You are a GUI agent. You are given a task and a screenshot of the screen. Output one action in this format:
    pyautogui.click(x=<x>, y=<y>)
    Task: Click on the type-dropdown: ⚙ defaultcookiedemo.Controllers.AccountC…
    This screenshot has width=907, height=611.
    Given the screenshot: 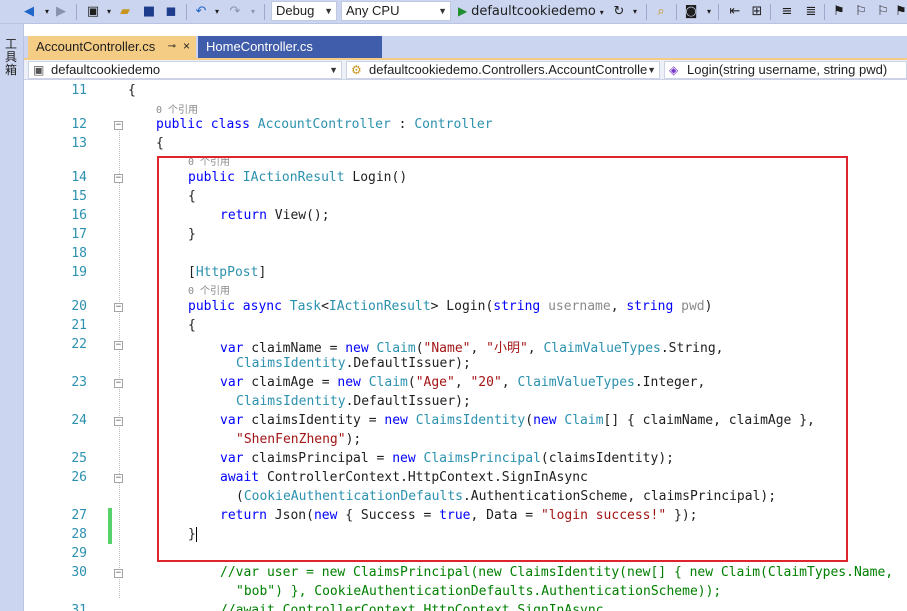 What is the action you would take?
    pyautogui.click(x=503, y=70)
    